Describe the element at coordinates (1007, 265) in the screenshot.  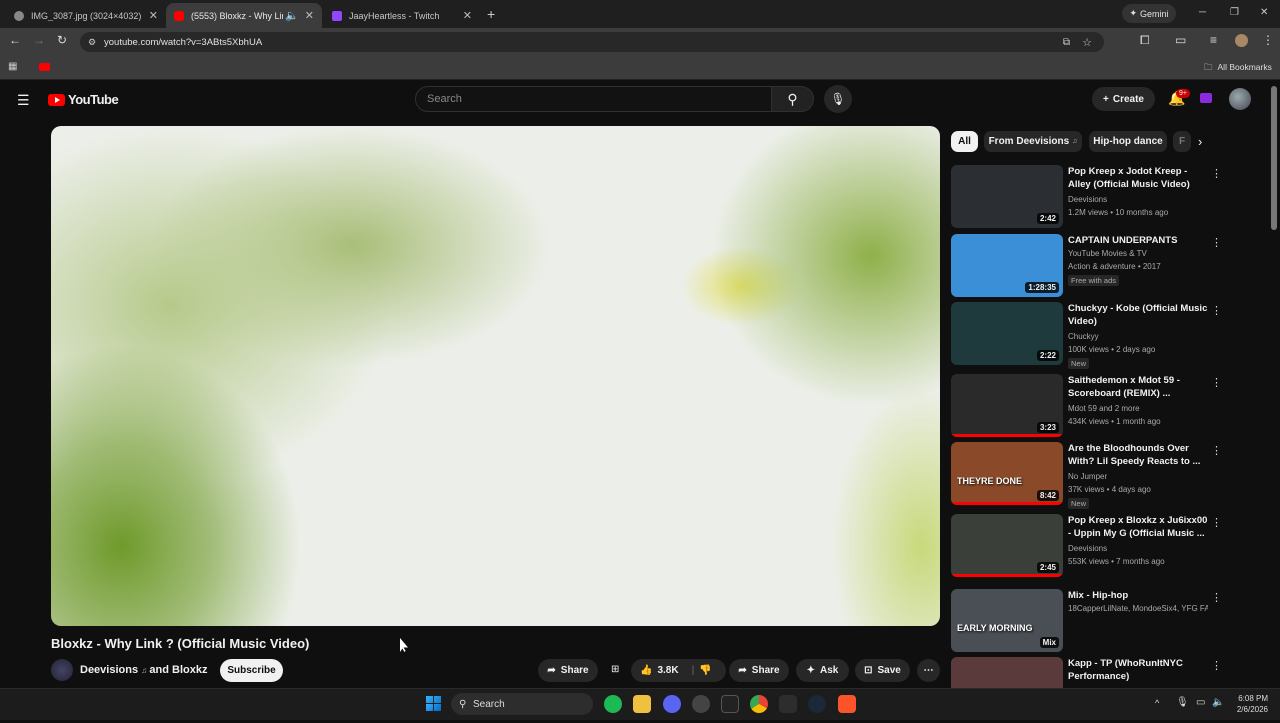
I see `video-thumbnail: 1:28:35` at that location.